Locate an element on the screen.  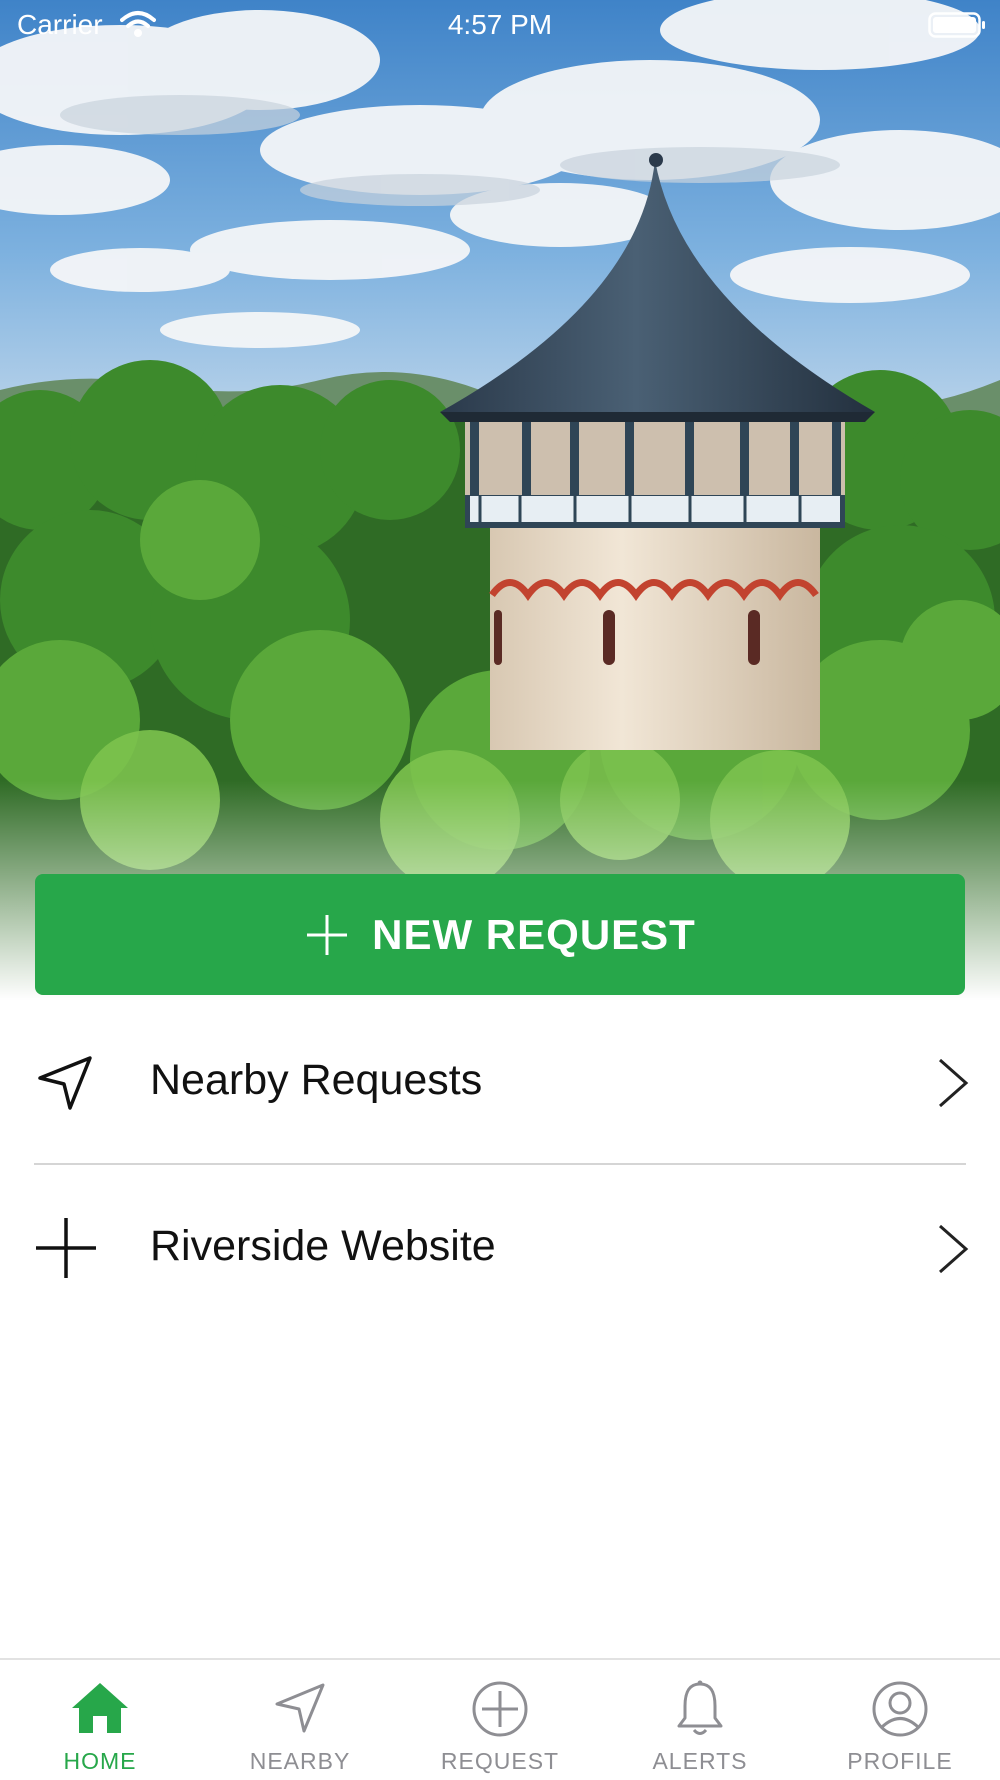
tab-label: PROFILE is located at coordinates (900, 1761).